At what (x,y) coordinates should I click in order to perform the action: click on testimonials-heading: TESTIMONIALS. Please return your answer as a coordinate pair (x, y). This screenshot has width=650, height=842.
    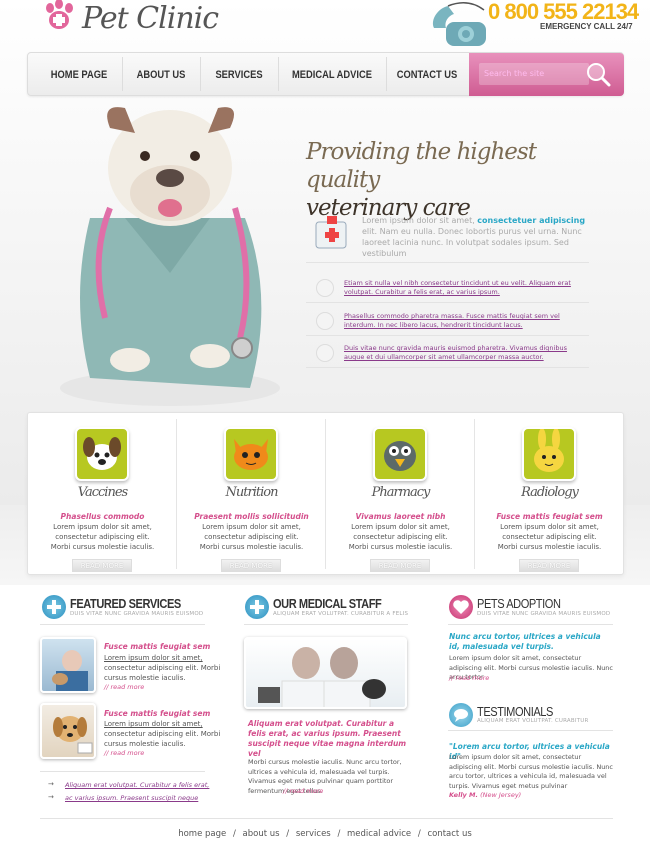
    Looking at the image, I should click on (515, 711).